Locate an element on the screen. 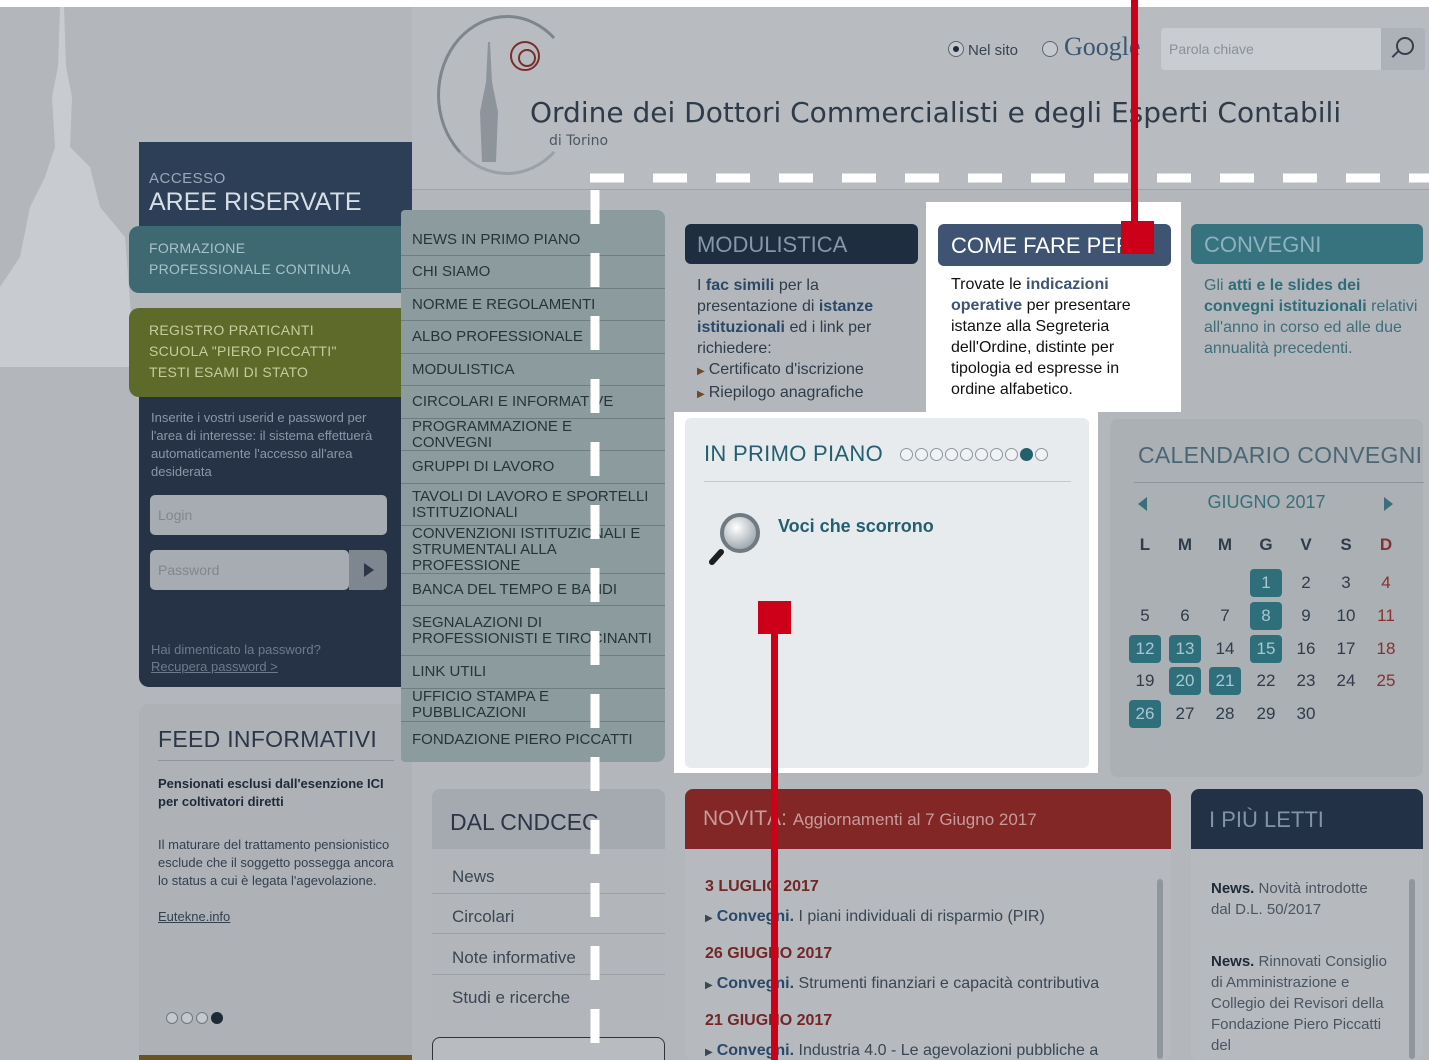 Image resolution: width=1429 pixels, height=1060 pixels. mod-fac-simili-link: fac simili is located at coordinates (740, 285).